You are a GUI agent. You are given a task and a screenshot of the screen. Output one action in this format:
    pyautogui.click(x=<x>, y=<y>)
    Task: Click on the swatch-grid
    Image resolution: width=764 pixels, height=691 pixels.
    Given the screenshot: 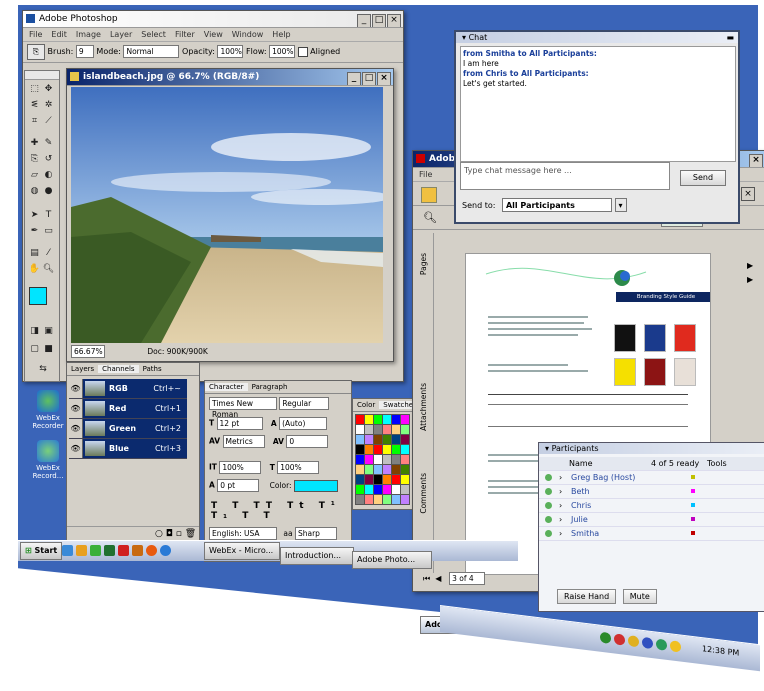 What is the action you would take?
    pyautogui.click(x=383, y=460)
    